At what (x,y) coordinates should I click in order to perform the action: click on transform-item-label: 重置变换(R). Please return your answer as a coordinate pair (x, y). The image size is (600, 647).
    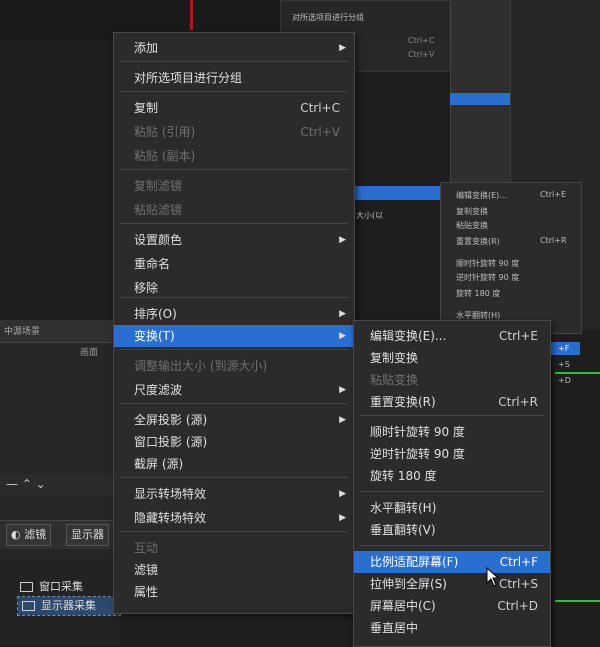
    Looking at the image, I should click on (403, 402).